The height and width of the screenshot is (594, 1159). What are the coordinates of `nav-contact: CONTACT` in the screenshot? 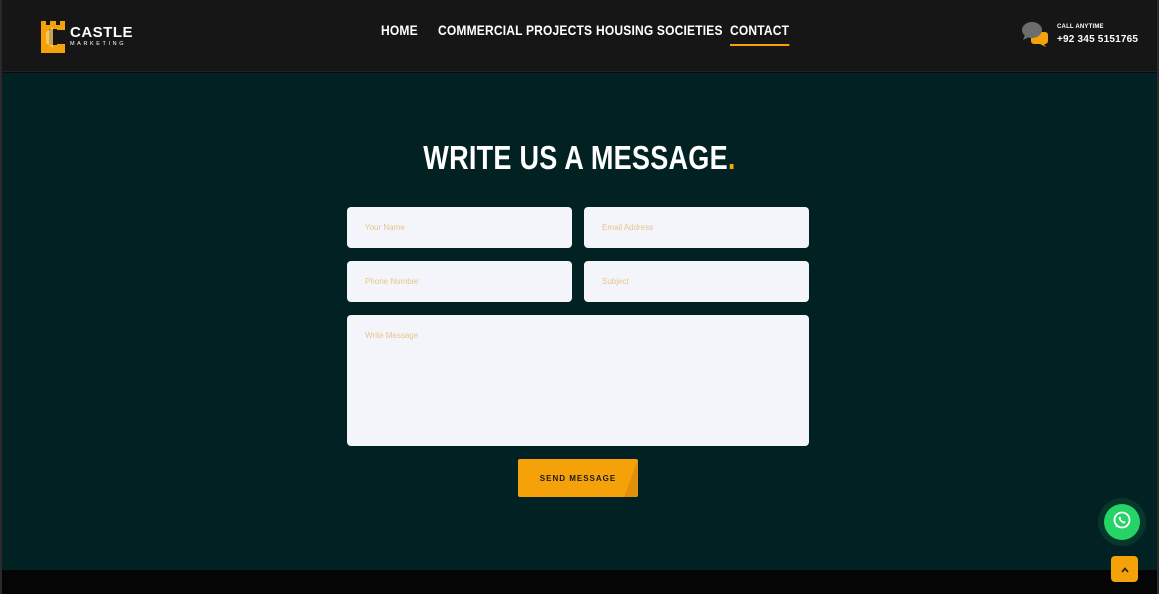 It's located at (760, 34).